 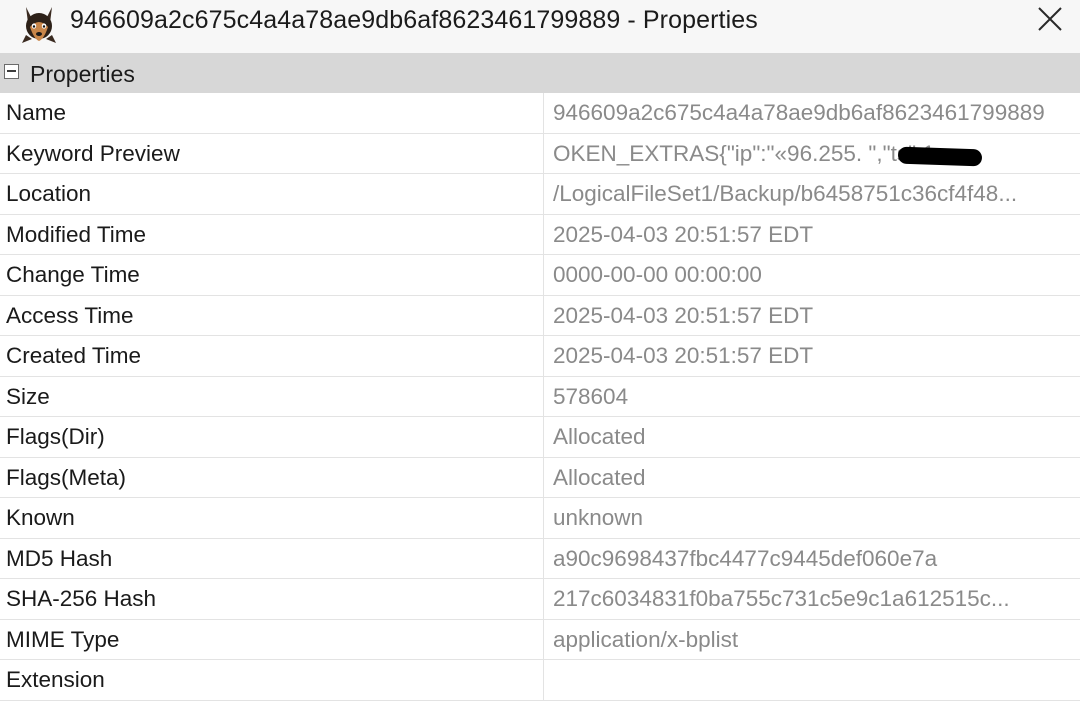 I want to click on property-row: Modified Time 2025-04-03 20:51:57 EDT, so click(x=540, y=234).